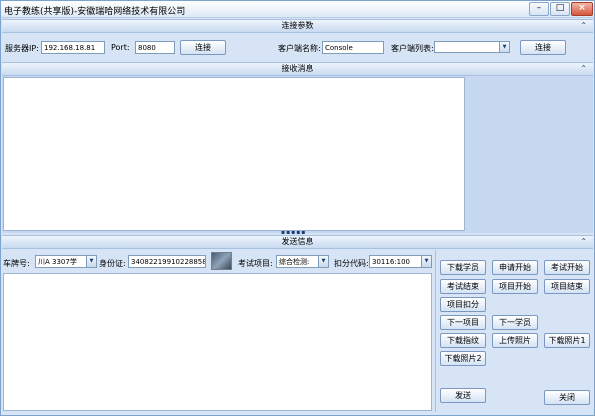 This screenshot has width=595, height=416. What do you see at coordinates (255, 263) in the screenshot?
I see `exam-item-label: 考试项目:` at bounding box center [255, 263].